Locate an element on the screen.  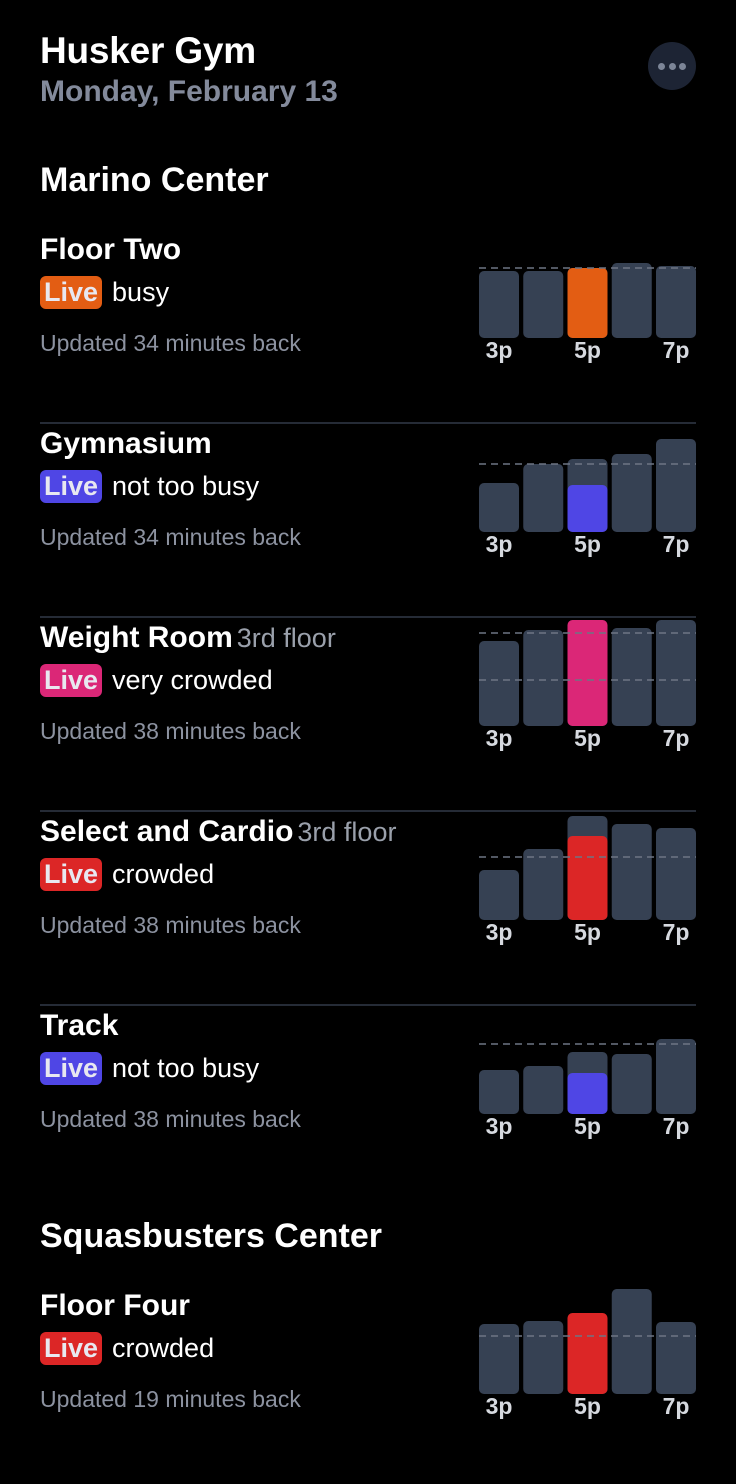
area-status: Live crowded is located at coordinates (127, 1348).